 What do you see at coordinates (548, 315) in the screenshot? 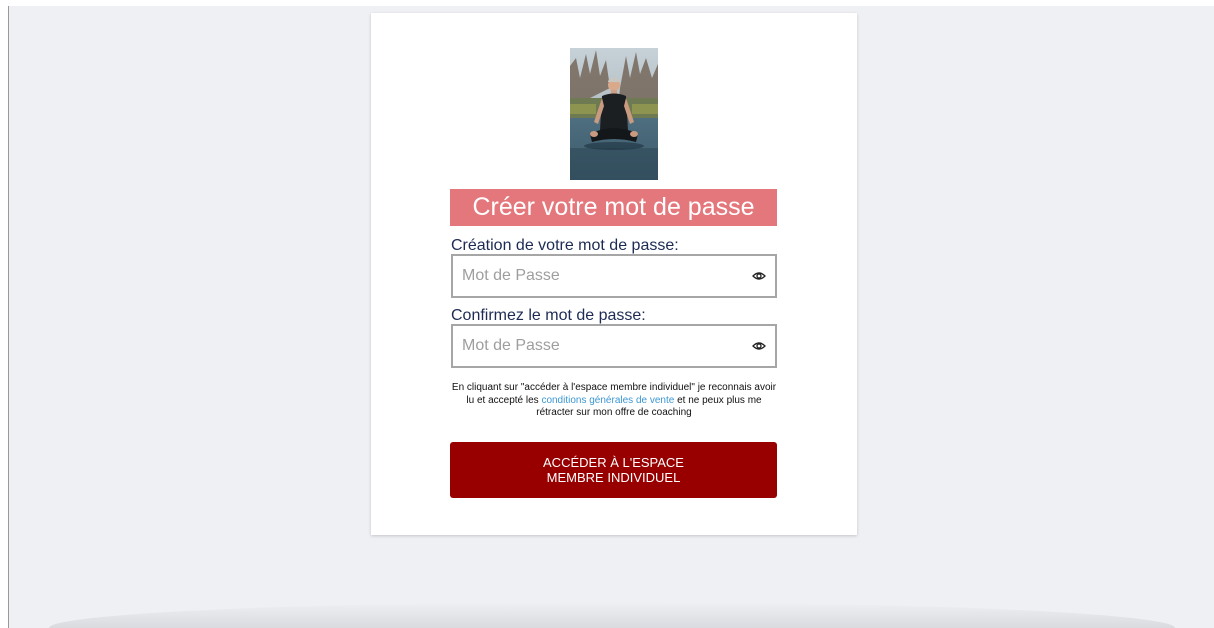
I see `confirm-password-label: Confirmez le mot de passe:` at bounding box center [548, 315].